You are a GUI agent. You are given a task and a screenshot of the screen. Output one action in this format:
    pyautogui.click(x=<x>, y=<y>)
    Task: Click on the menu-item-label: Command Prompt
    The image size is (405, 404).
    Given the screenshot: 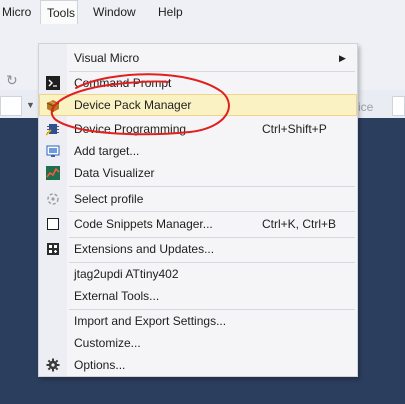 What is the action you would take?
    pyautogui.click(x=123, y=83)
    